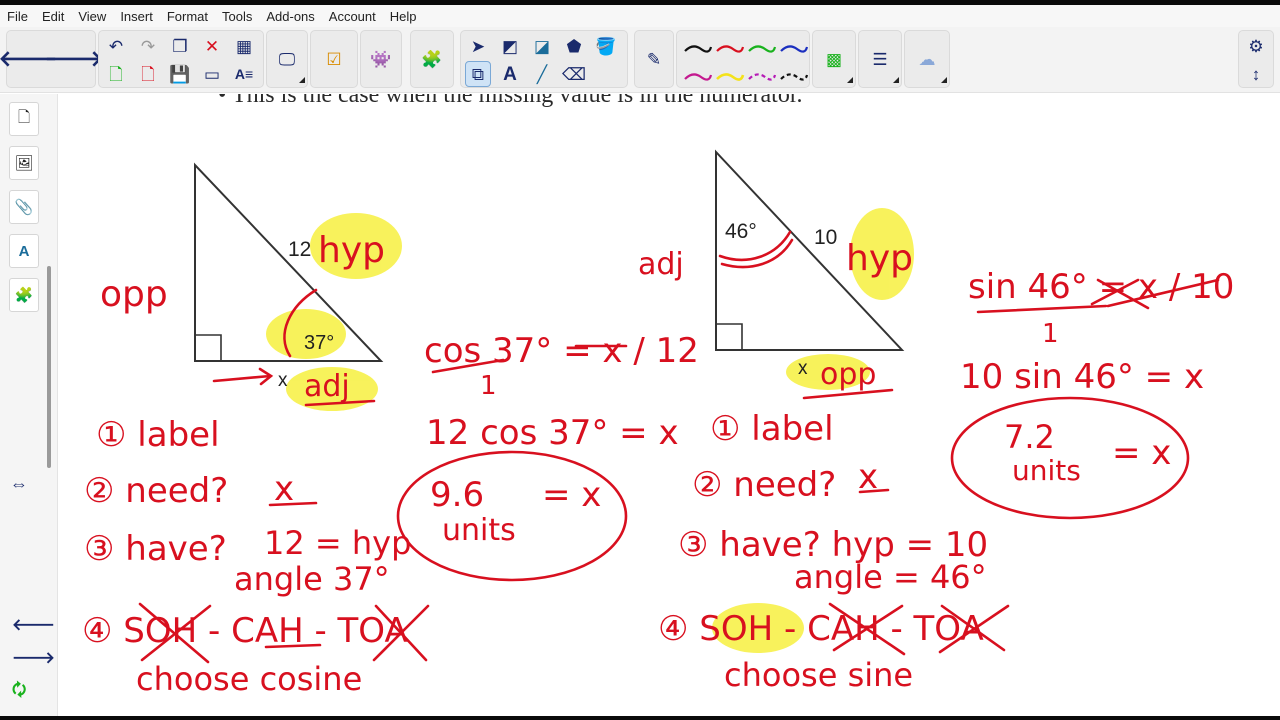 The image size is (1280, 720). I want to click on page-refresh-icon: 🗘, so click(19, 692).